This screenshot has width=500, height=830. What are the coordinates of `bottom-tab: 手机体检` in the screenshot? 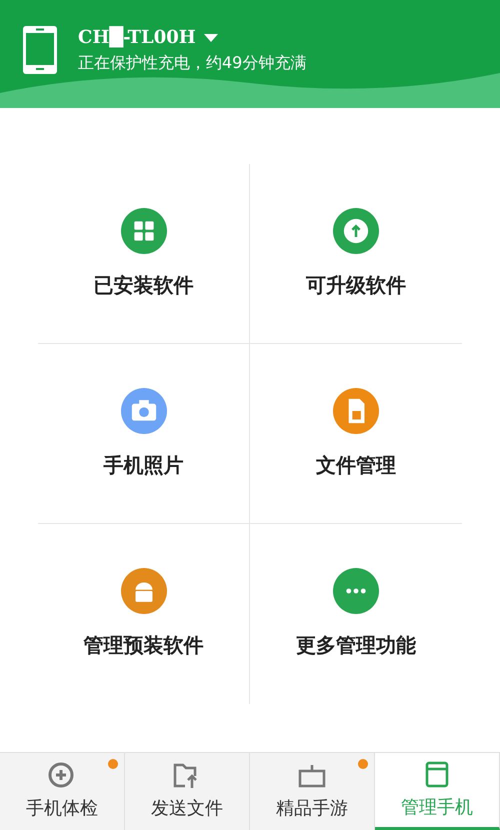 It's located at (62, 791).